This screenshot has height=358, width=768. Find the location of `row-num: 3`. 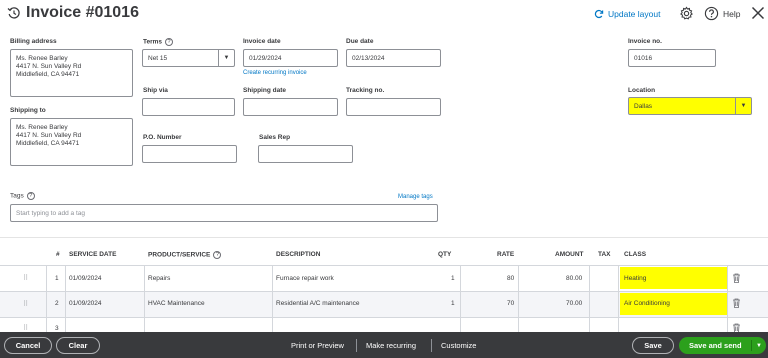

row-num: 3 is located at coordinates (57, 328).